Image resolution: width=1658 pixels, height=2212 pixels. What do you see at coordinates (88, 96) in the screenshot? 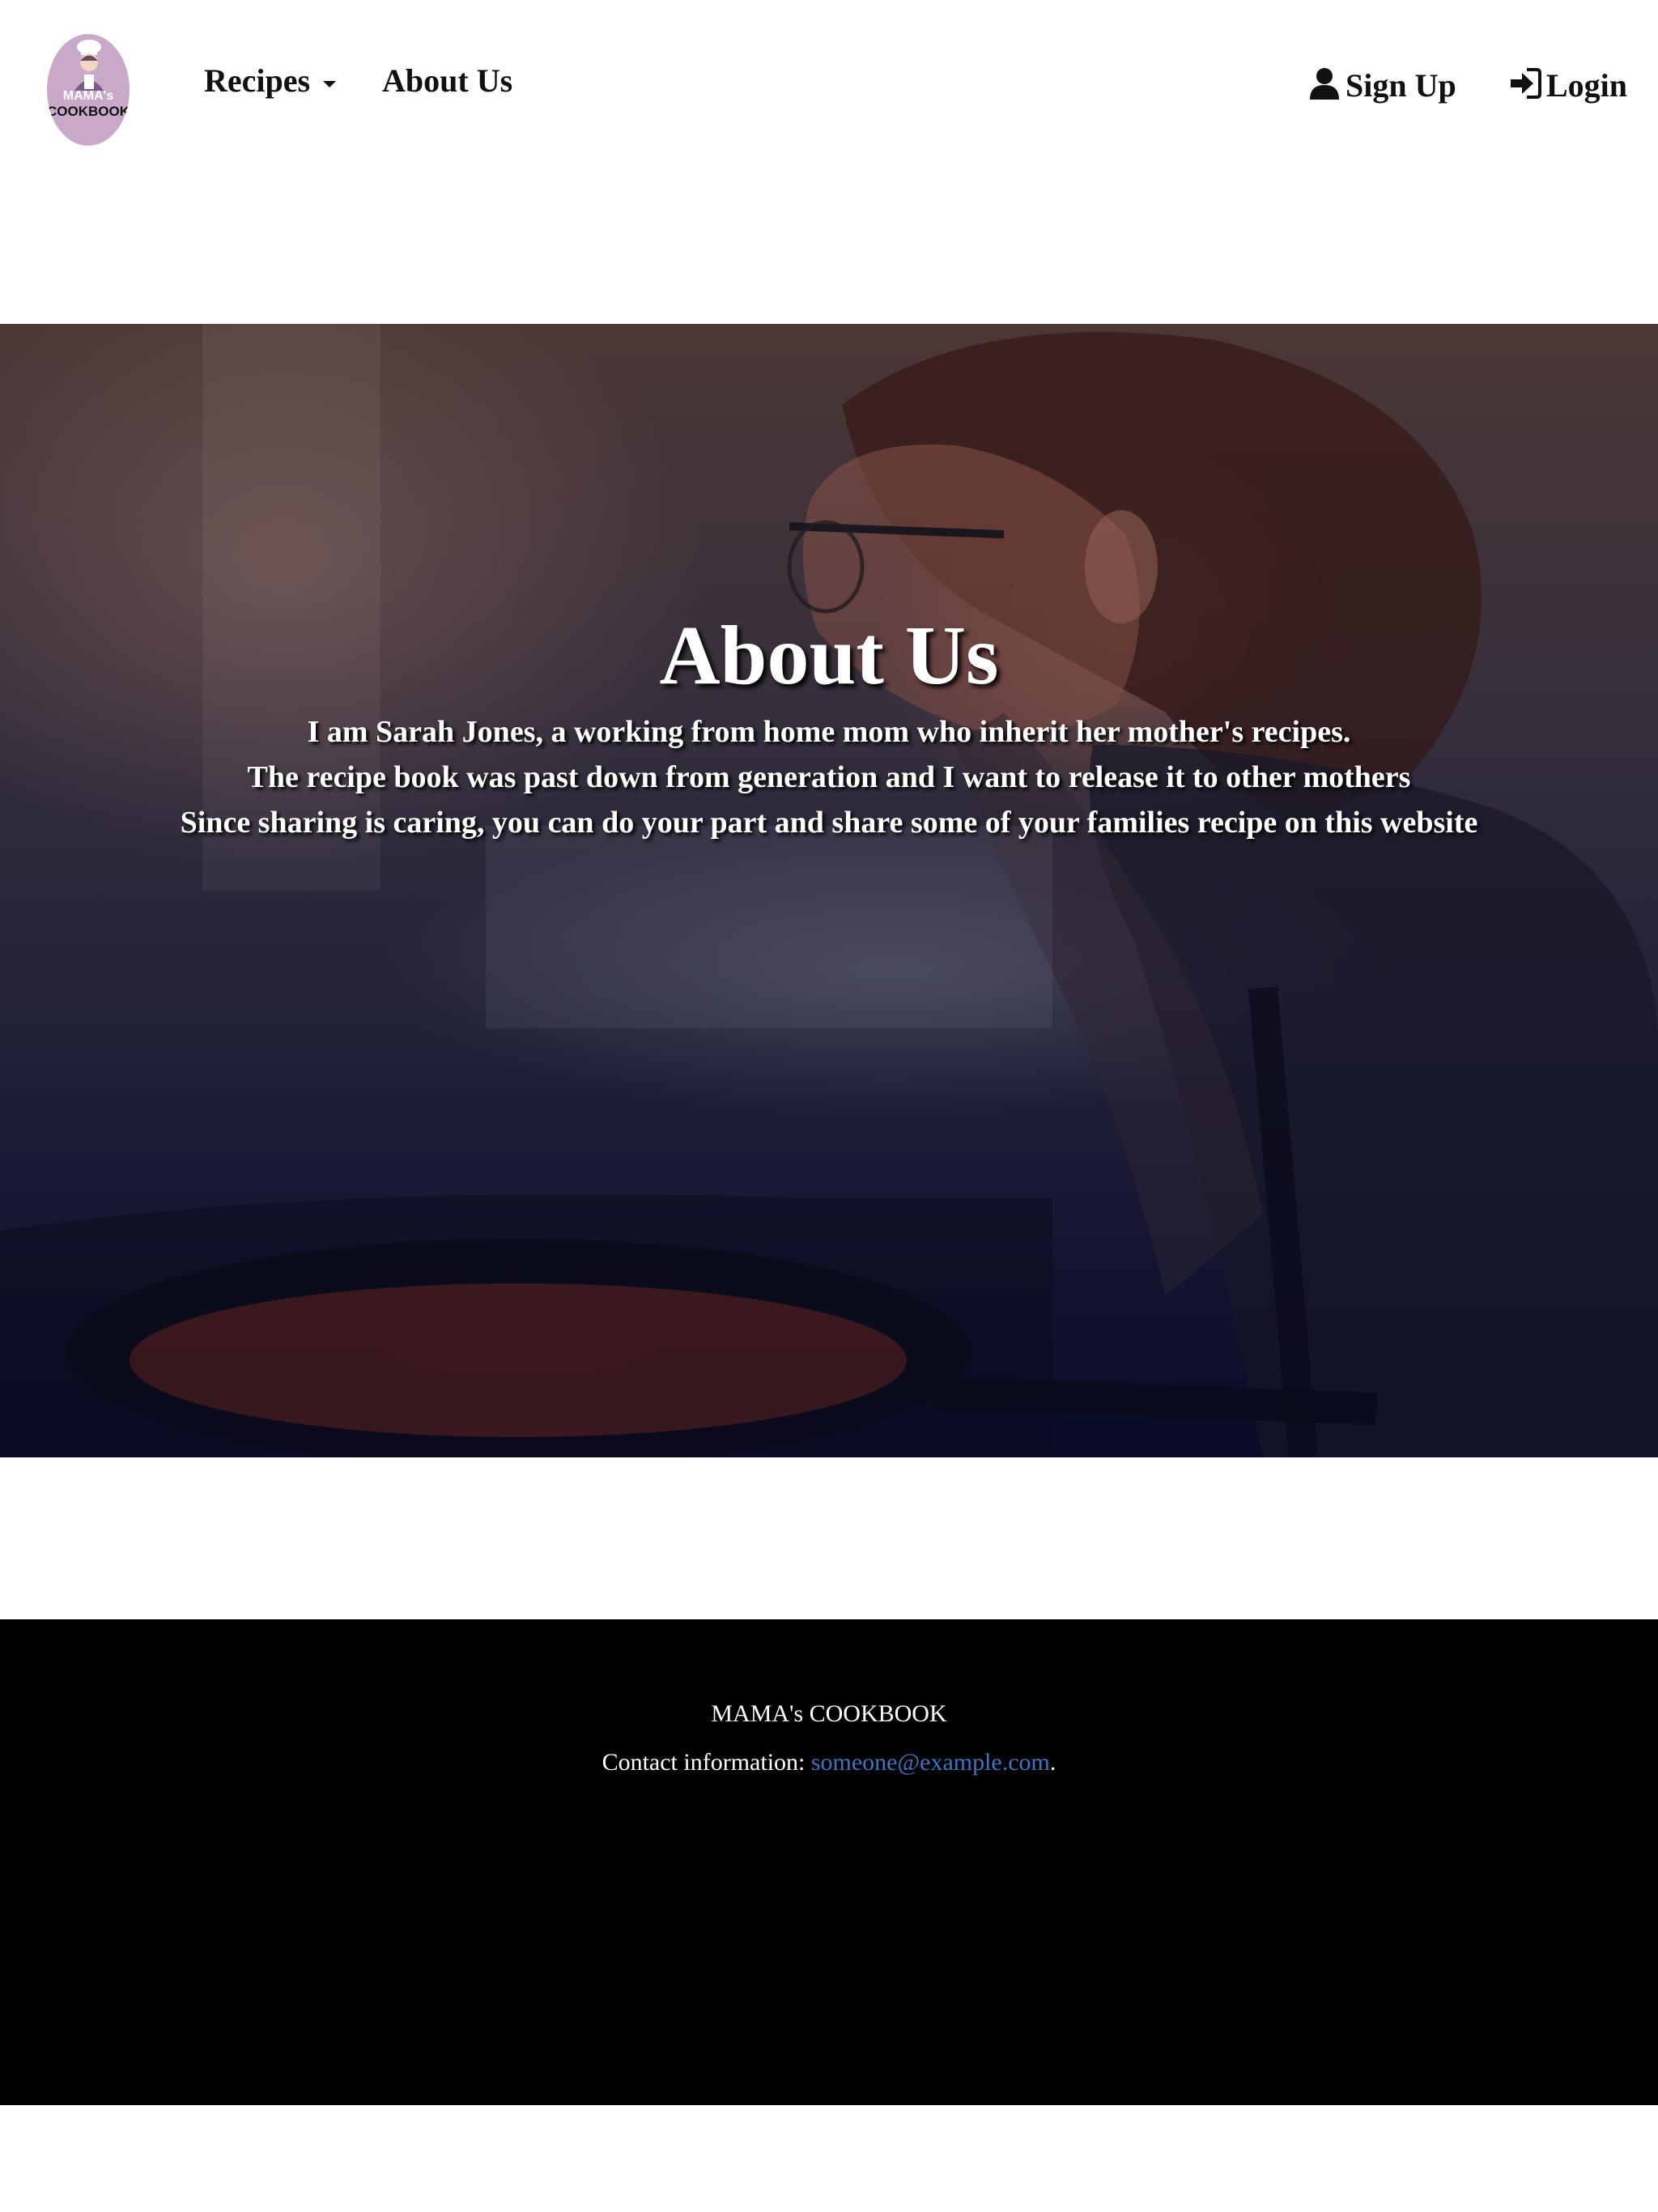
I see `logo-text-top: MAMA's` at bounding box center [88, 96].